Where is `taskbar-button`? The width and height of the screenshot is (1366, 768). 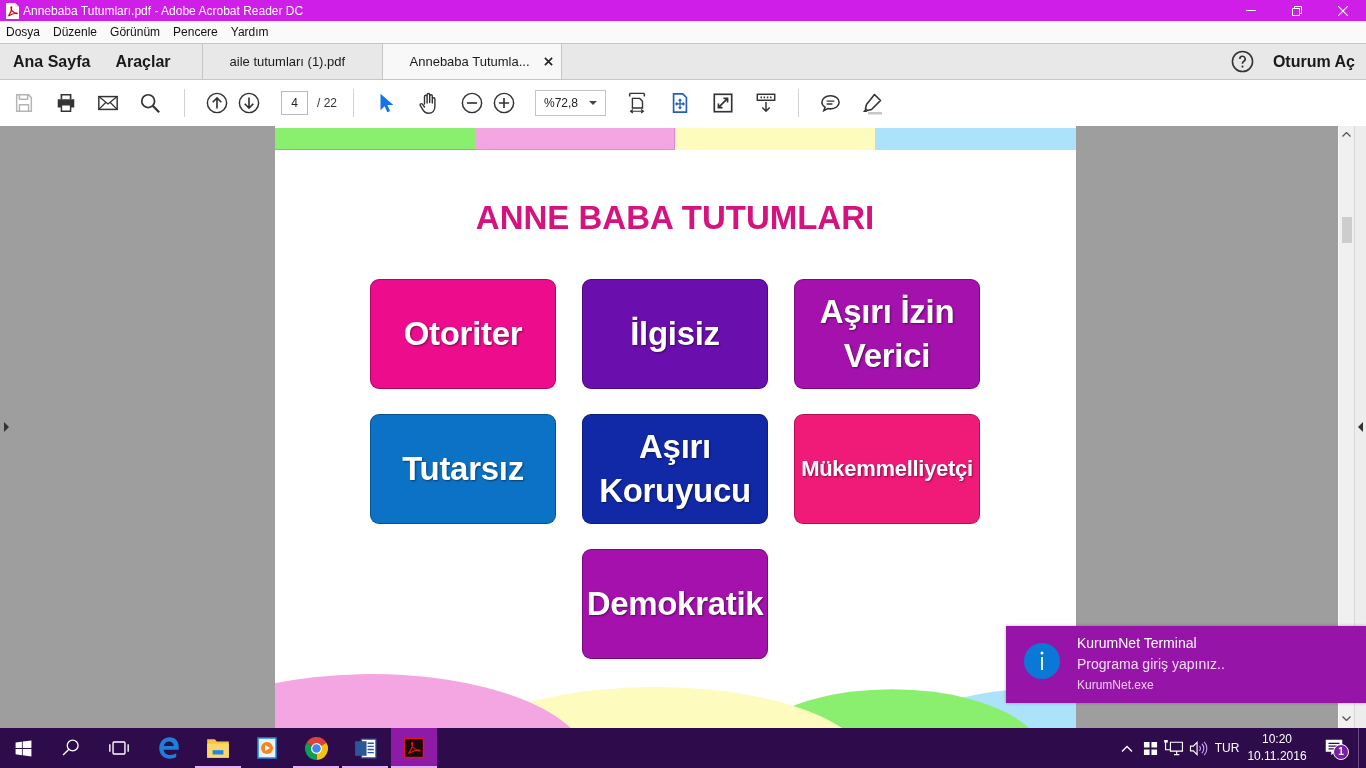
taskbar-button is located at coordinates (414, 748).